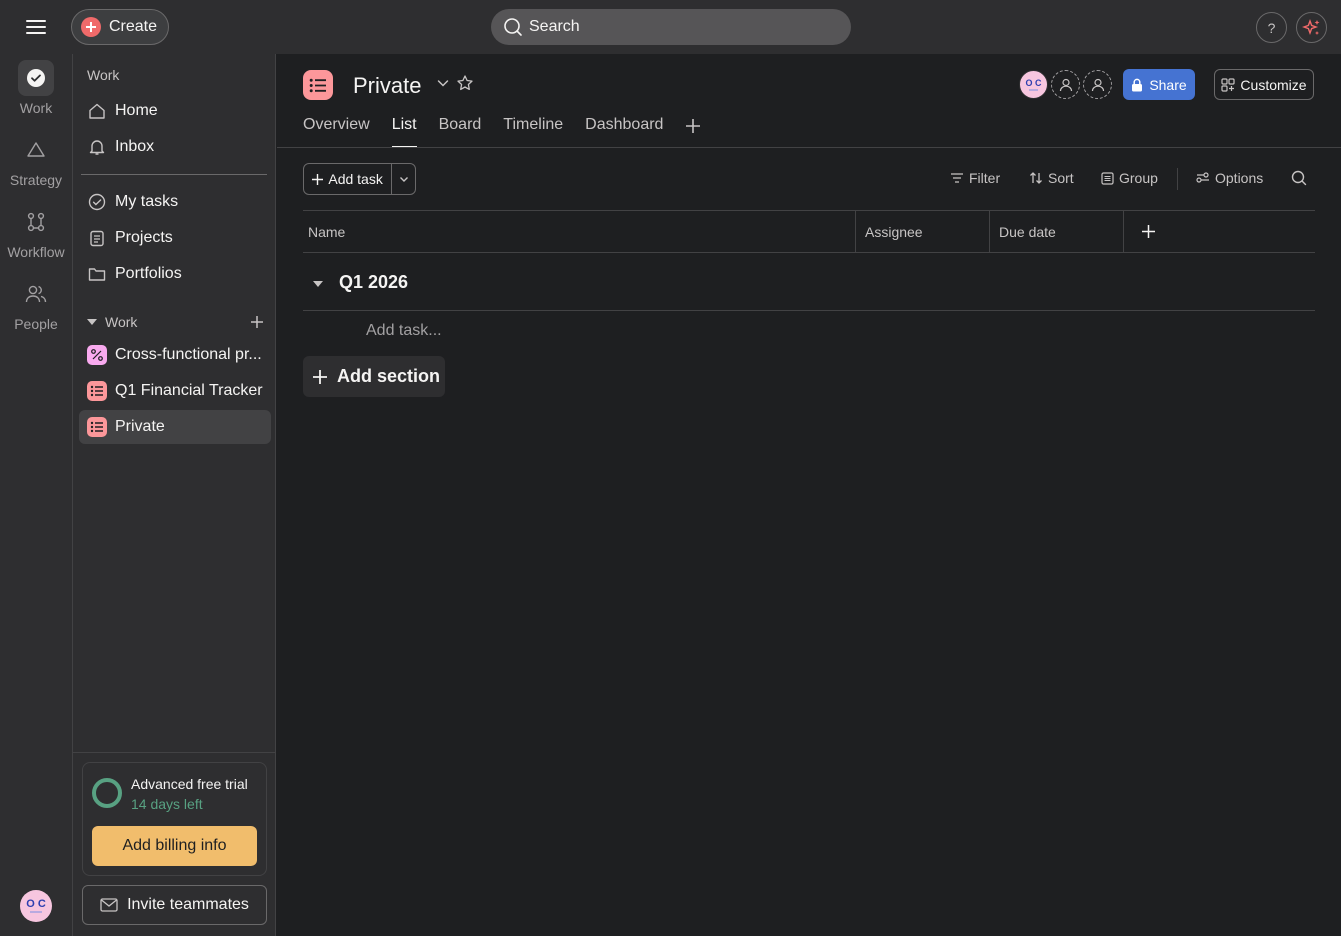 This screenshot has height=936, width=1341. What do you see at coordinates (635, 132) in the screenshot?
I see `tab-dashboard: Dashboard` at bounding box center [635, 132].